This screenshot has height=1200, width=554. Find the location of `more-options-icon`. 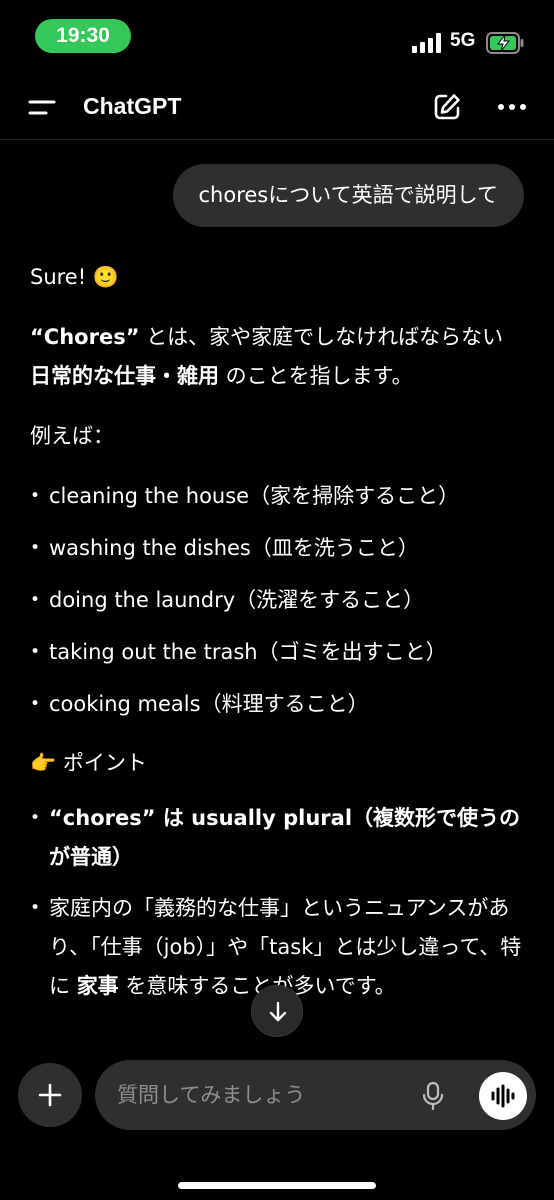

more-options-icon is located at coordinates (512, 107).